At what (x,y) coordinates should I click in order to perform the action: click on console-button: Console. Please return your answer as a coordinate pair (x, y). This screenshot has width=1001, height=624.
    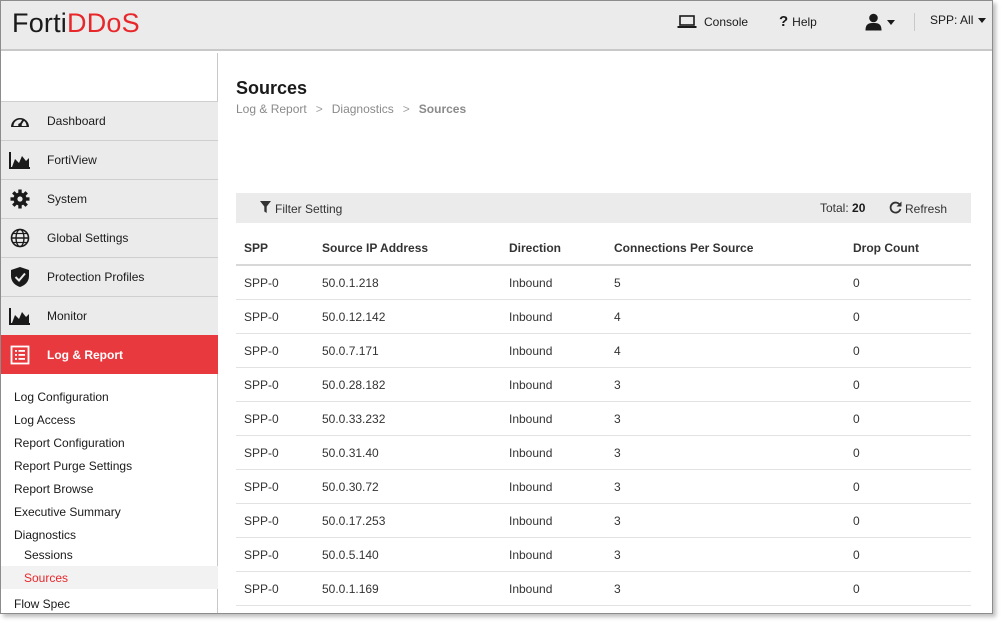
    Looking at the image, I should click on (712, 22).